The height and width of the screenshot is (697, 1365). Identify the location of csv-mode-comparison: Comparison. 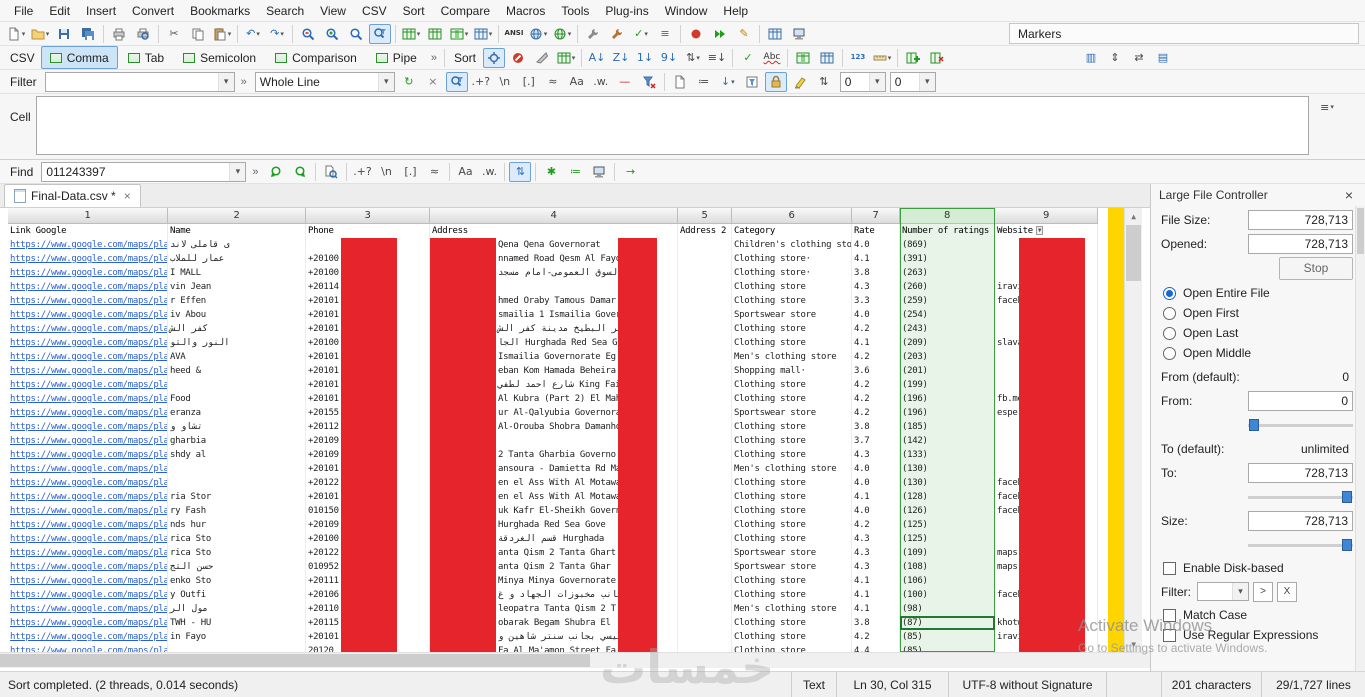
(316, 57).